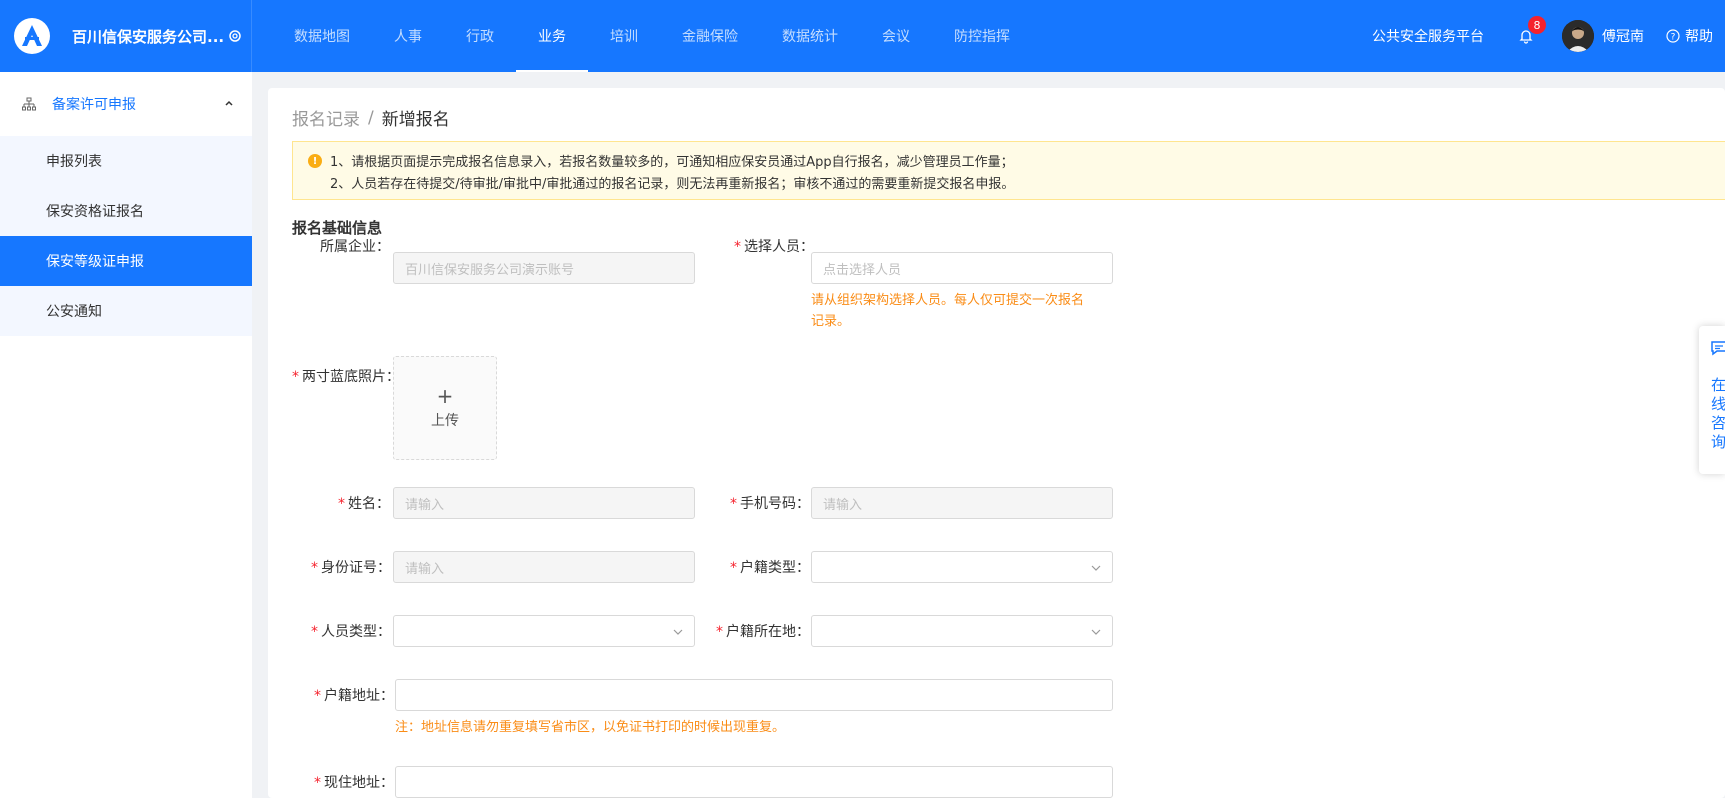 This screenshot has height=798, width=1725. I want to click on sidebar-item-qualification-signup: 保安资格证报名, so click(126, 211).